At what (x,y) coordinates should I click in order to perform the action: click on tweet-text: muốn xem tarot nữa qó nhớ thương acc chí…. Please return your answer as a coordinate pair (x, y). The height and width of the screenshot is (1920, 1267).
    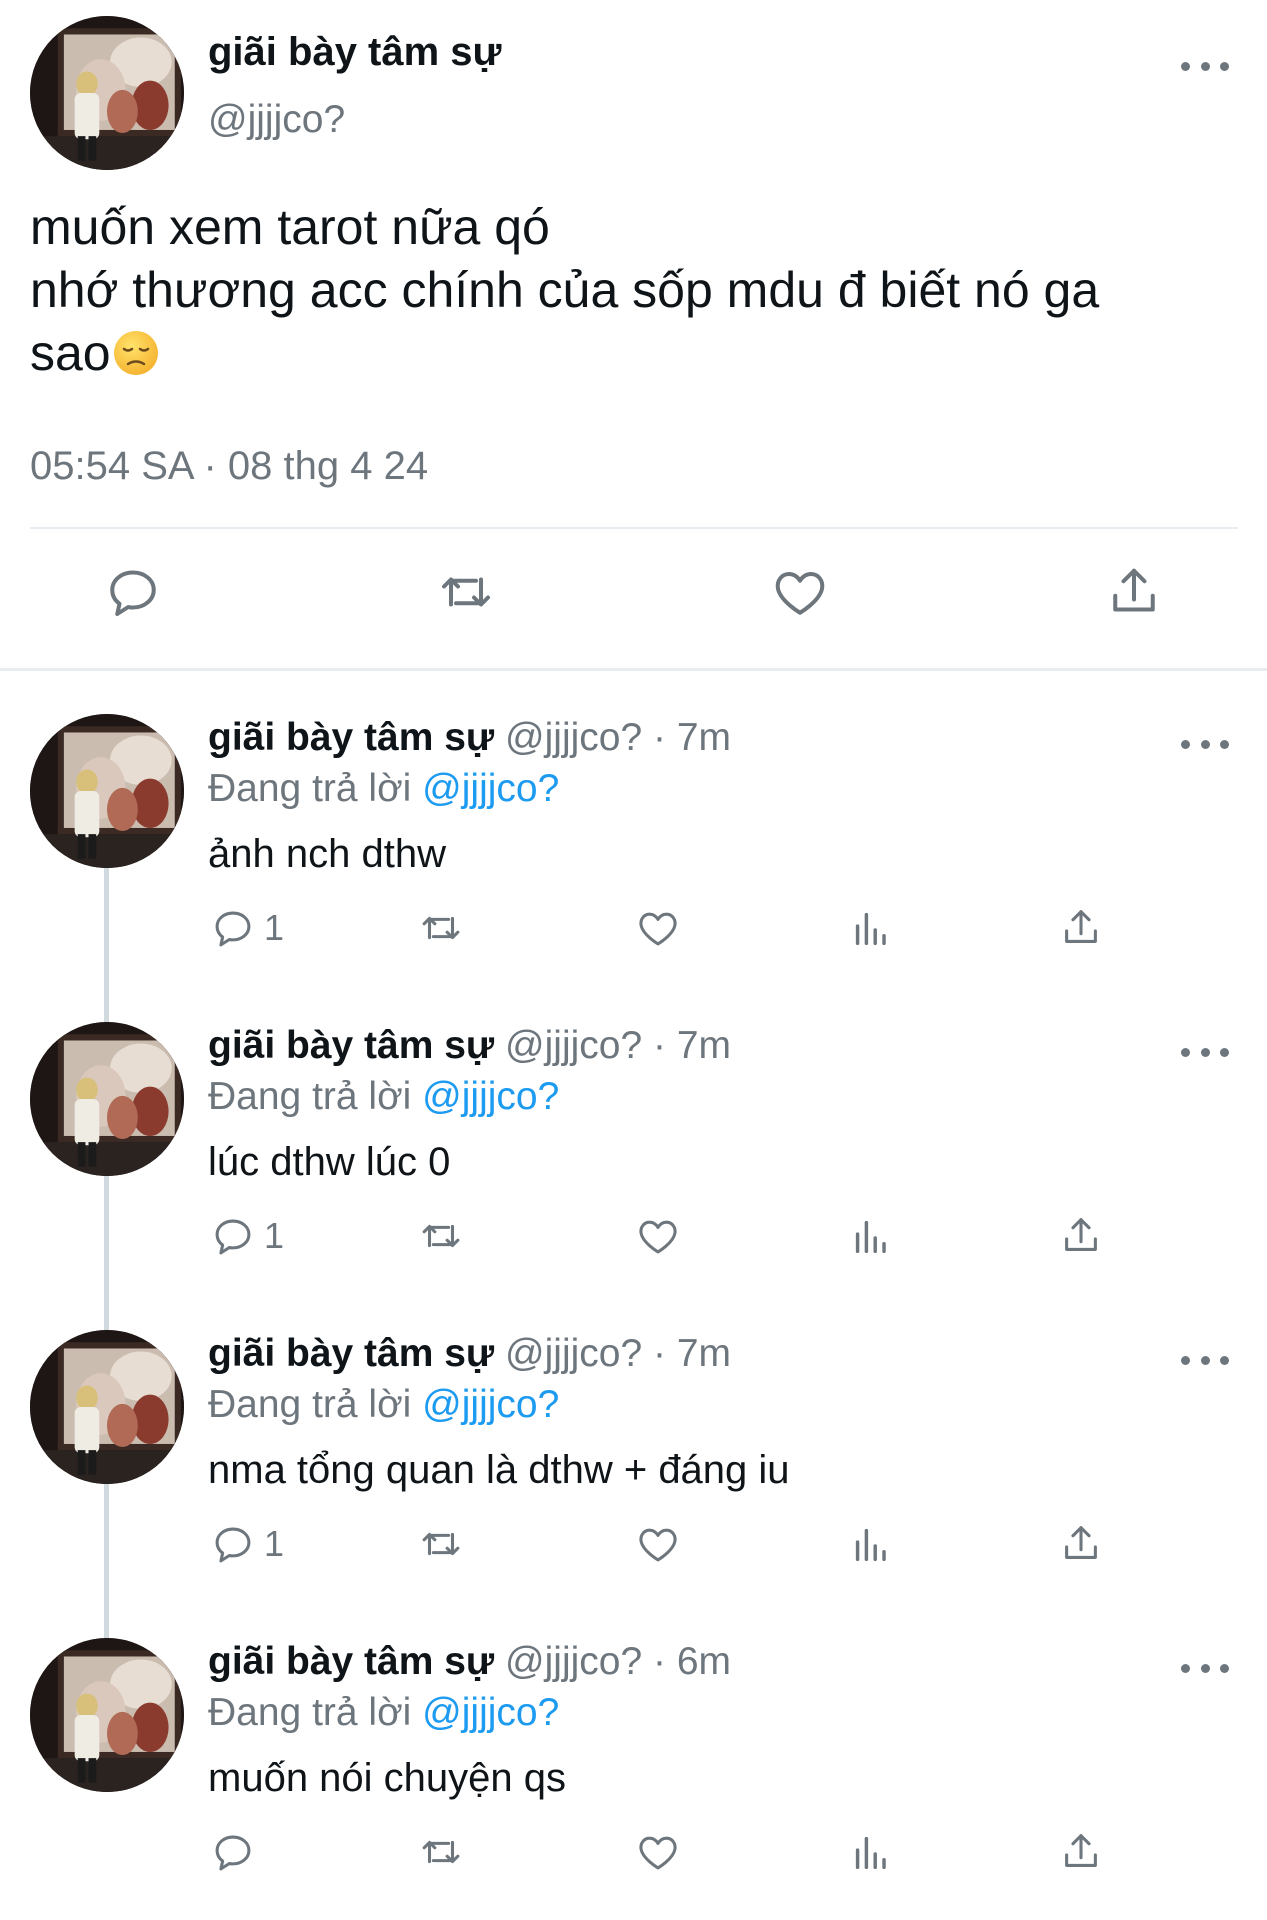
    Looking at the image, I should click on (635, 290).